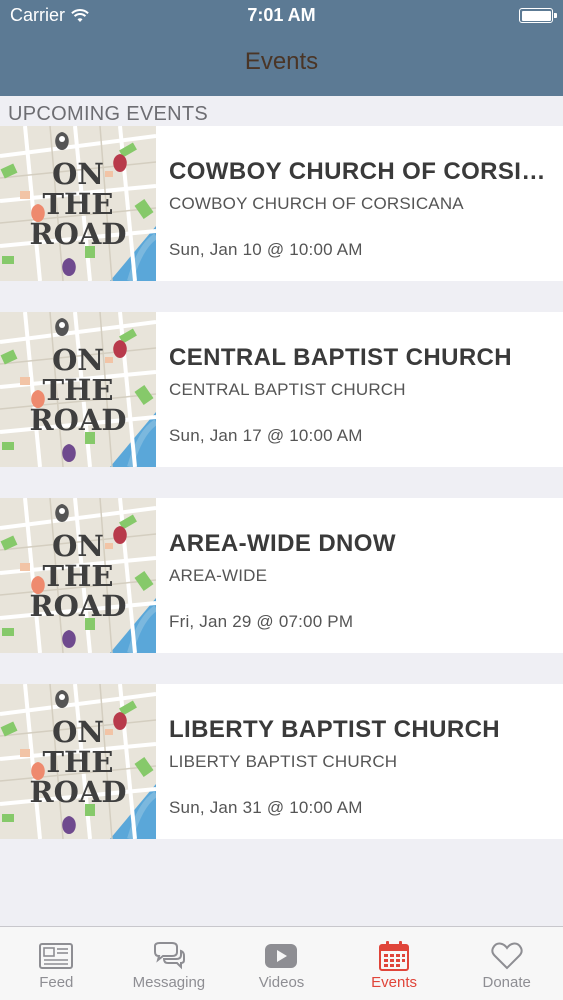 The image size is (563, 1000). What do you see at coordinates (169, 956) in the screenshot?
I see `chat-bubbles-icon` at bounding box center [169, 956].